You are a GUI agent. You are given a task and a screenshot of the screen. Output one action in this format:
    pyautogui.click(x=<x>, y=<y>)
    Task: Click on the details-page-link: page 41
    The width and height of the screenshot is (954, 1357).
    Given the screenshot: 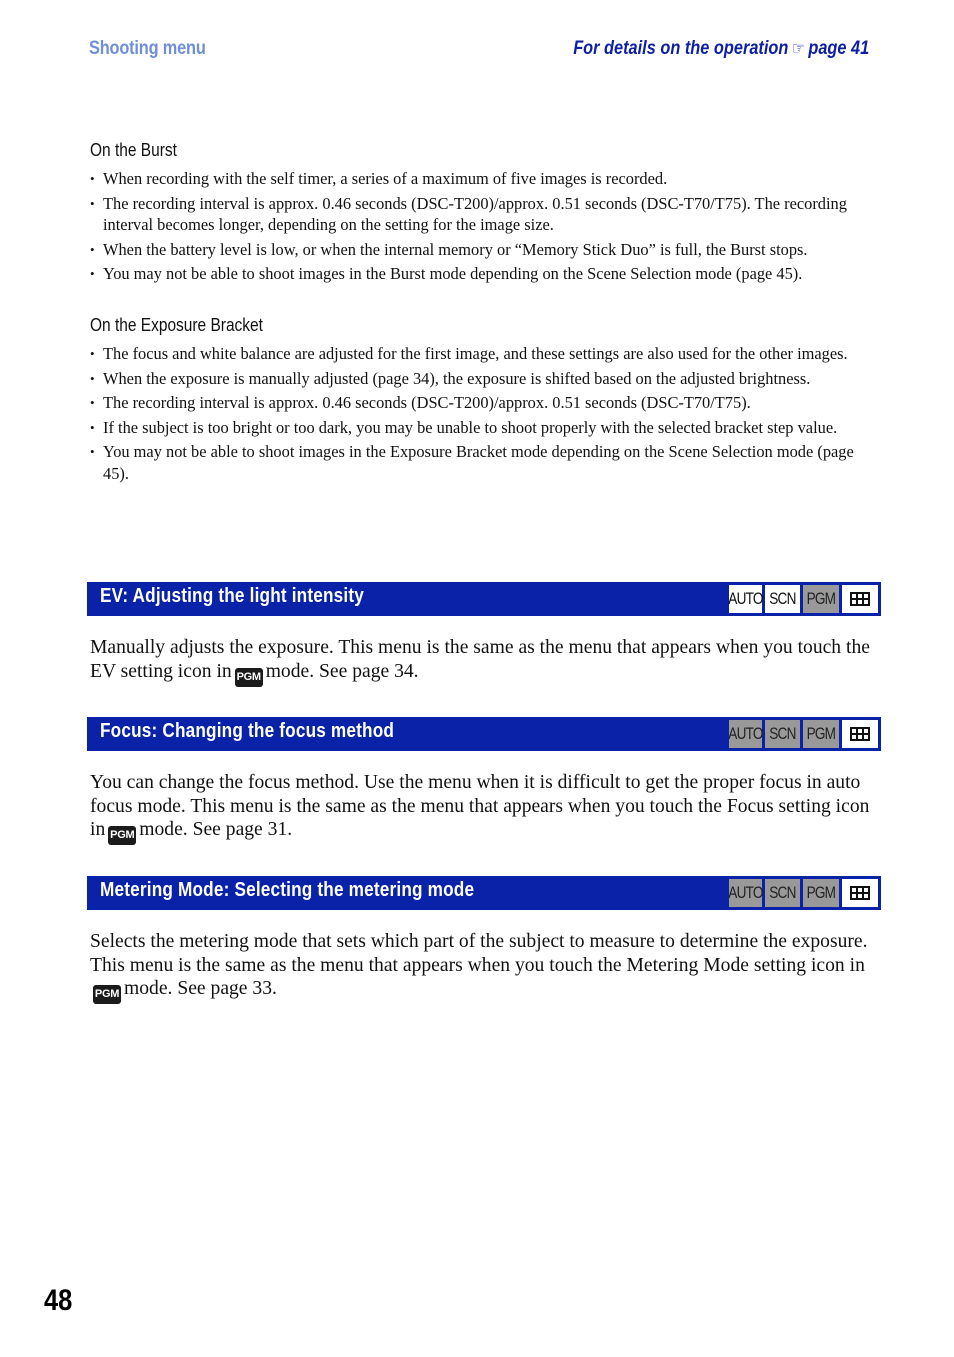 What is the action you would take?
    pyautogui.click(x=838, y=48)
    